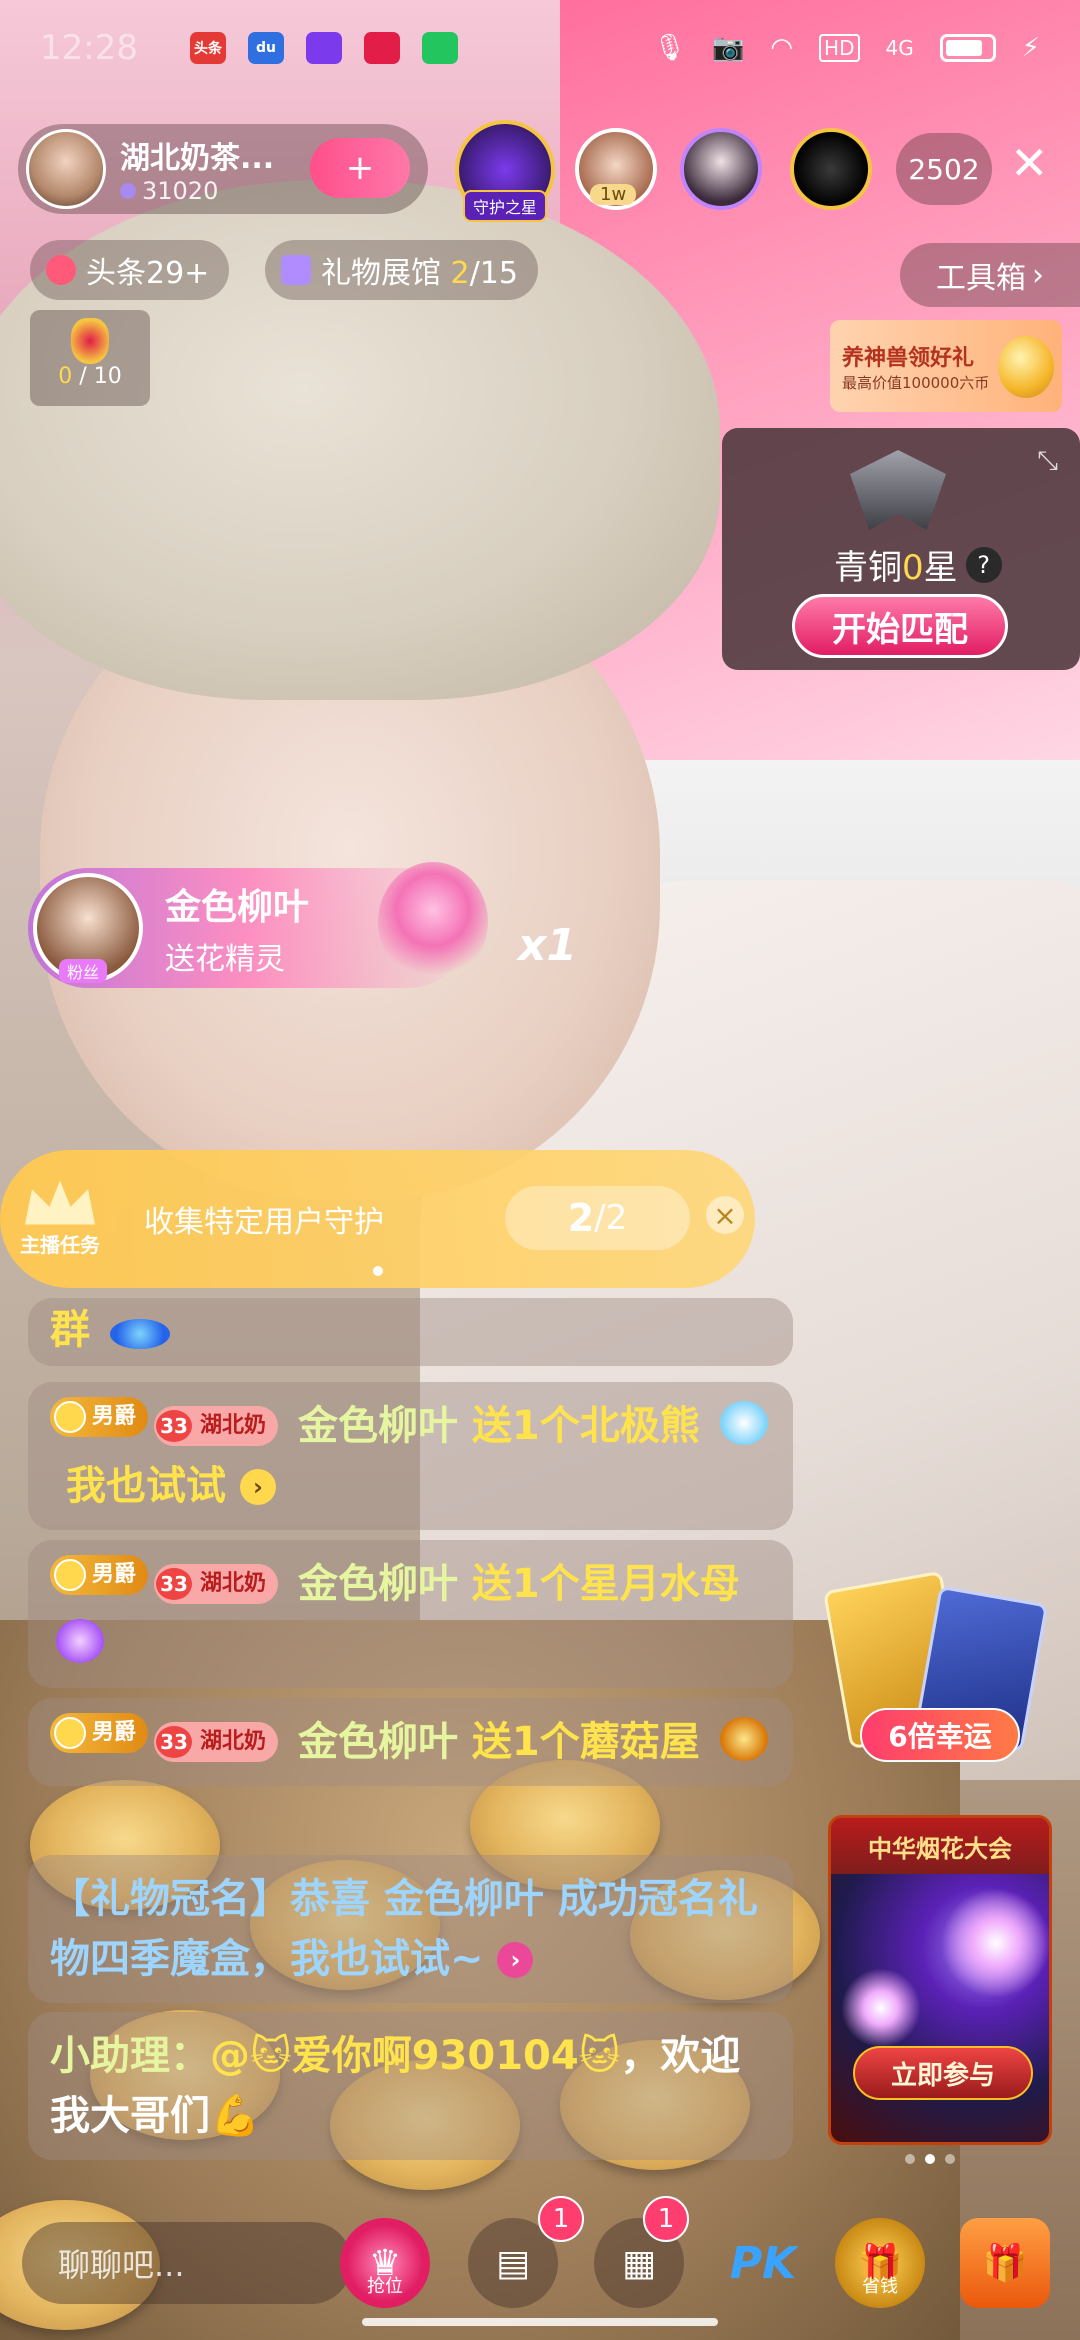 This screenshot has width=1080, height=2340. Describe the element at coordinates (70, 1330) in the screenshot. I see `chat-message-text: 群` at that location.